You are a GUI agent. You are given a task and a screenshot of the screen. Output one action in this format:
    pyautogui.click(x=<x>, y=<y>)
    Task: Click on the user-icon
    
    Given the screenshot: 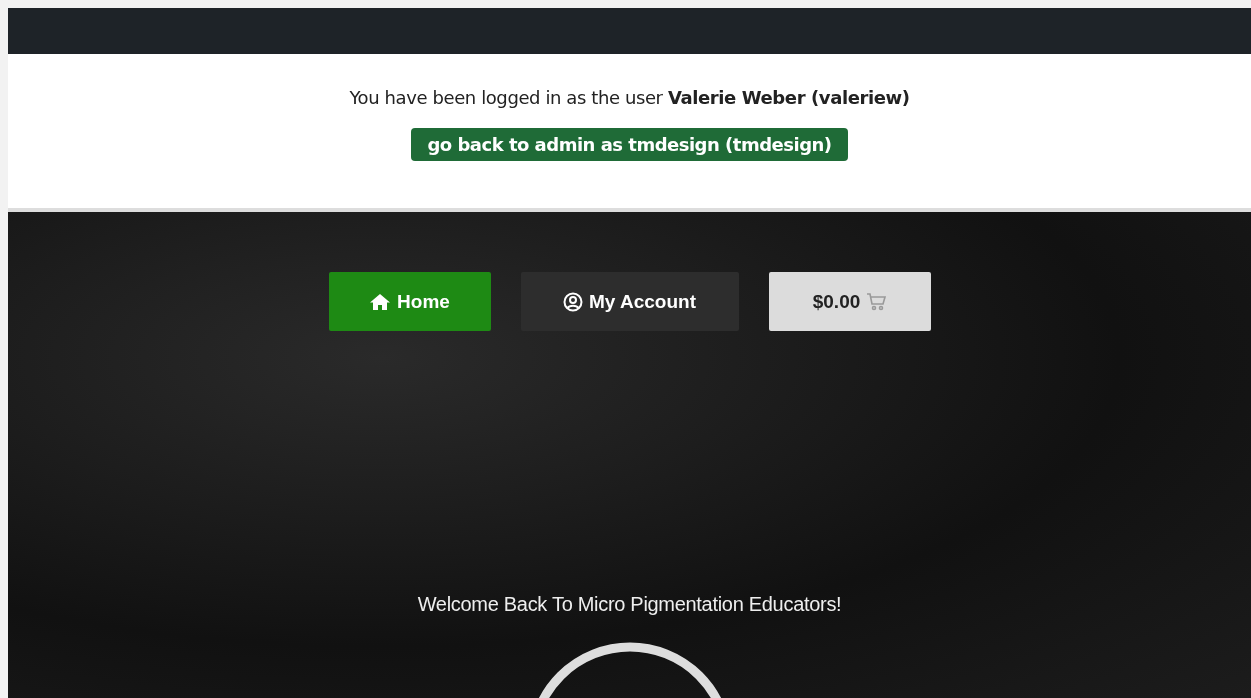 What is the action you would take?
    pyautogui.click(x=573, y=301)
    